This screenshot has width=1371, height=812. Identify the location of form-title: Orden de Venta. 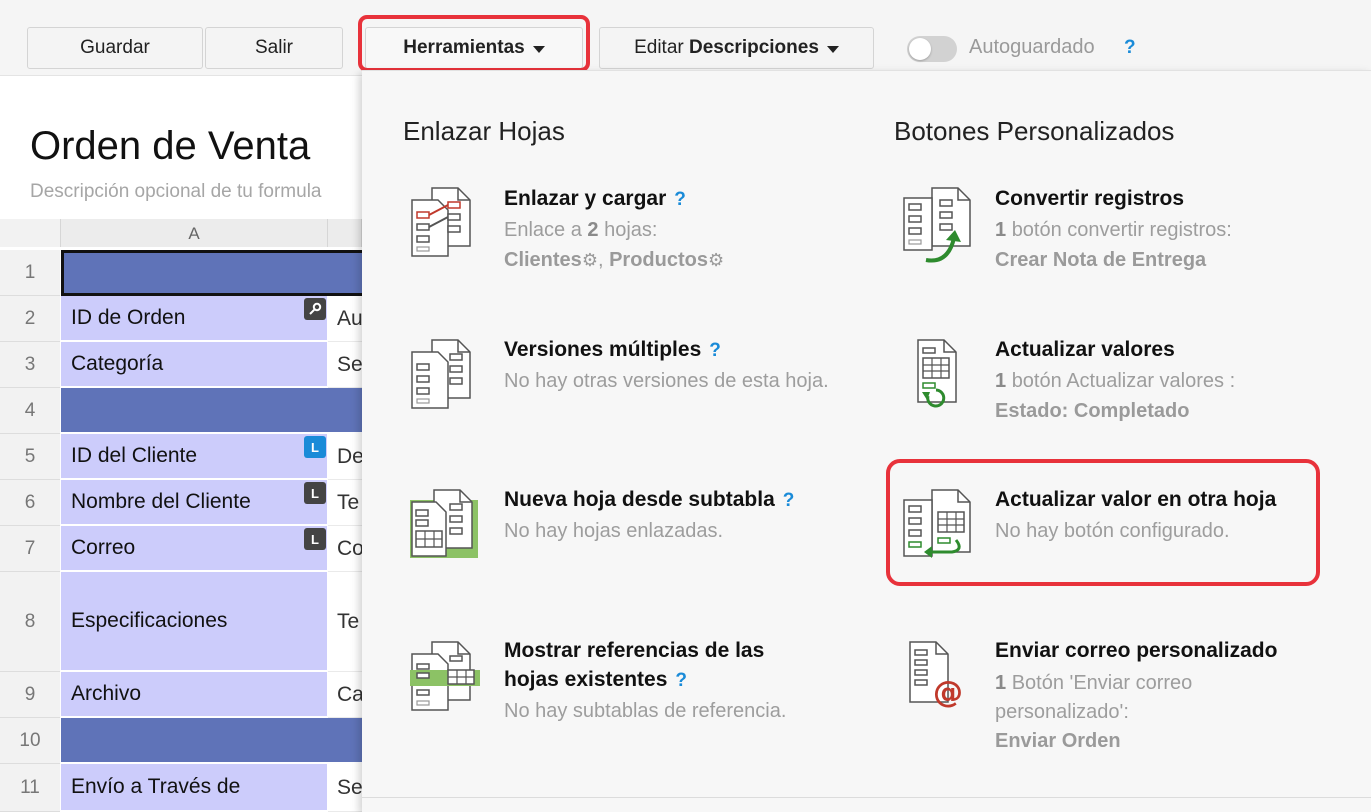
(170, 146).